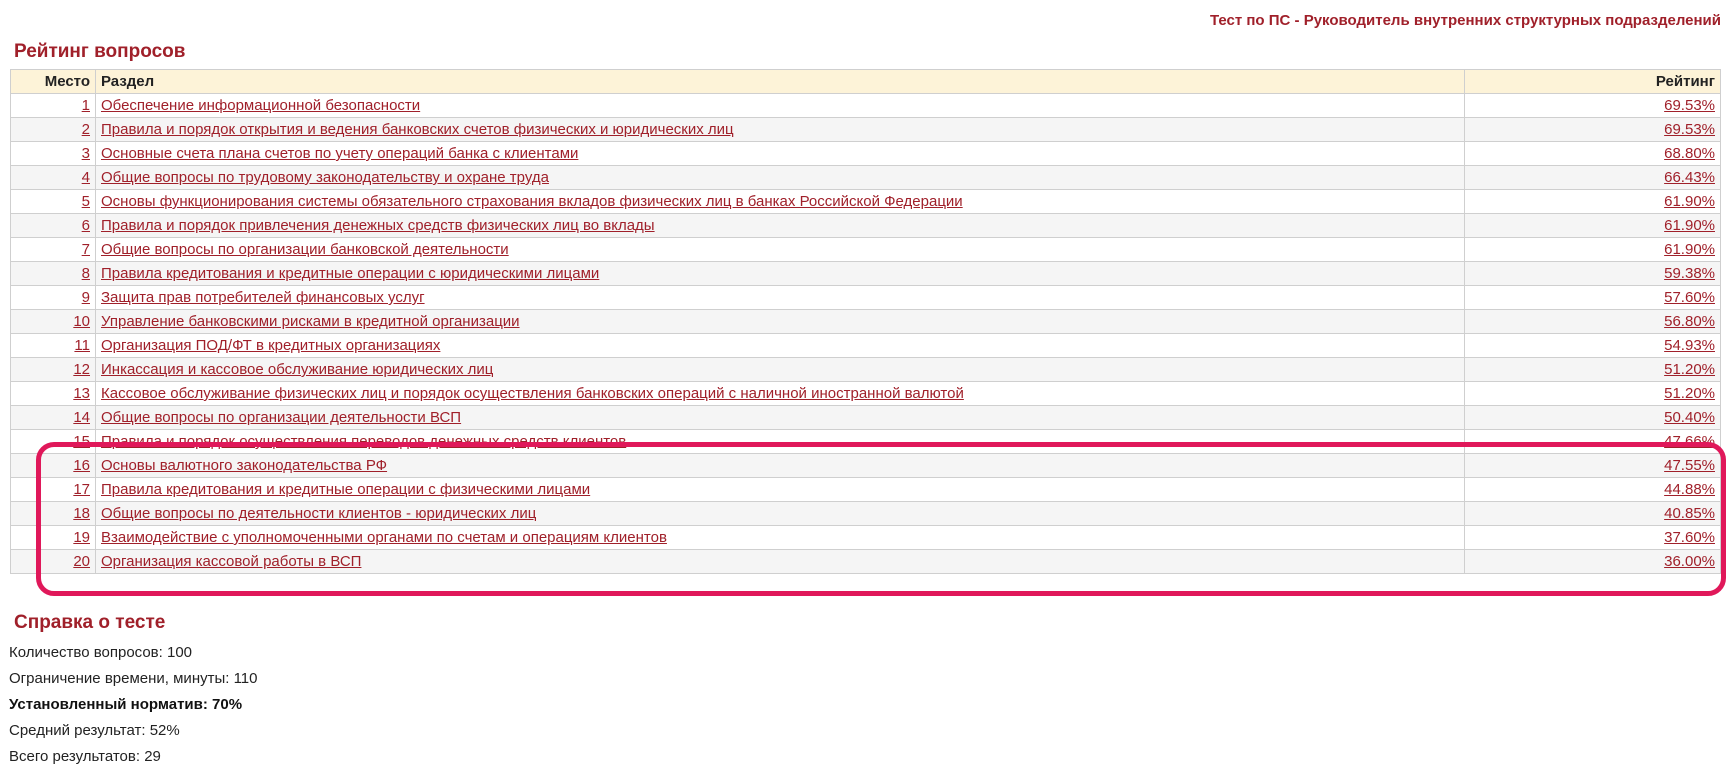 The height and width of the screenshot is (766, 1731). Describe the element at coordinates (1592, 177) in the screenshot. I see `rating-cell: 66.43%` at that location.